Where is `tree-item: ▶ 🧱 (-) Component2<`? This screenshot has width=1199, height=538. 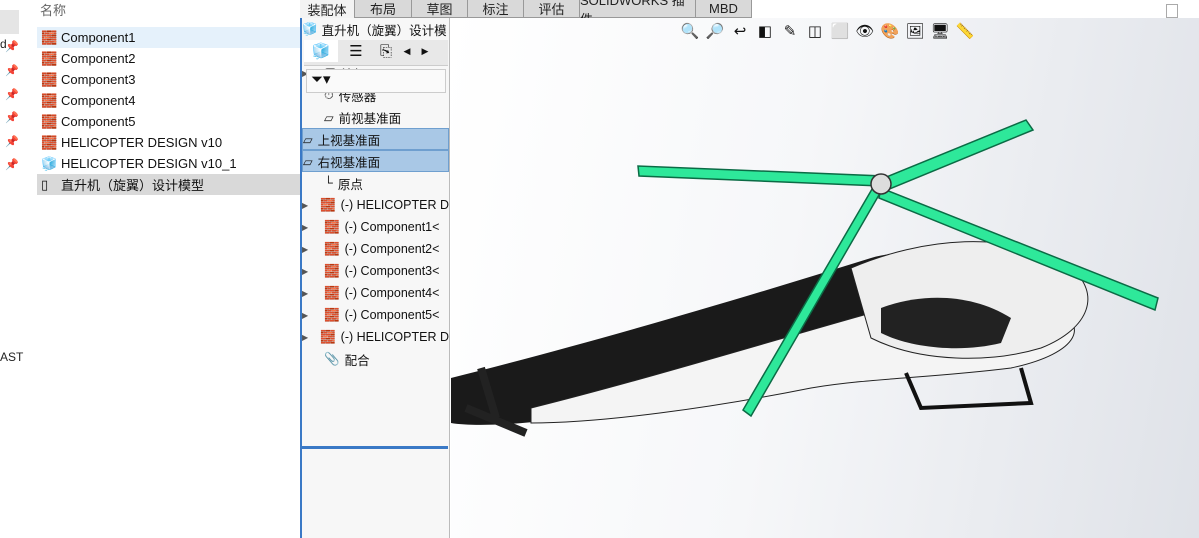
tree-item: ▶ 🧱 (-) Component2< is located at coordinates (375, 249).